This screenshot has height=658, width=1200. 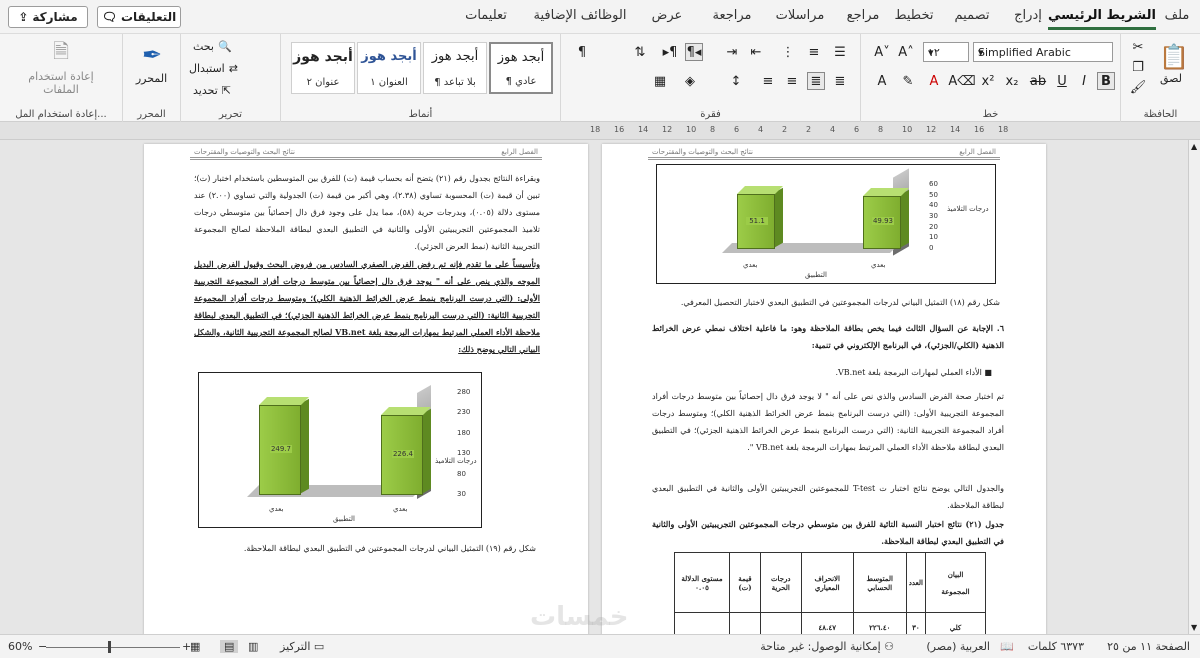 What do you see at coordinates (934, 81) in the screenshot?
I see `font-color-icon: A` at bounding box center [934, 81].